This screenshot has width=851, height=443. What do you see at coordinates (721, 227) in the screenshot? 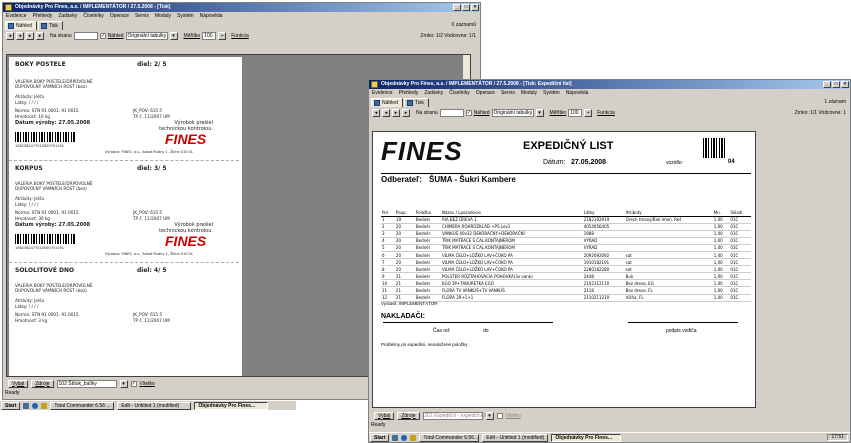
I see `table-cell: 1,00` at bounding box center [721, 227].